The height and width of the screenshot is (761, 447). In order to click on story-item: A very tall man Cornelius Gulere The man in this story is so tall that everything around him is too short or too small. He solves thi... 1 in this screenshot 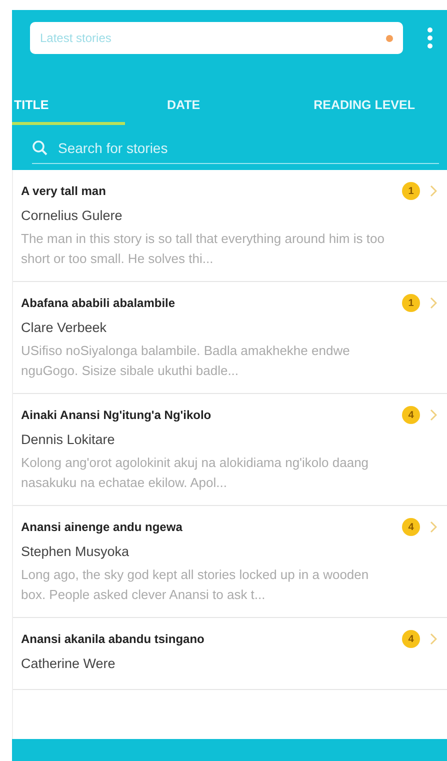, I will do `click(230, 226)`.